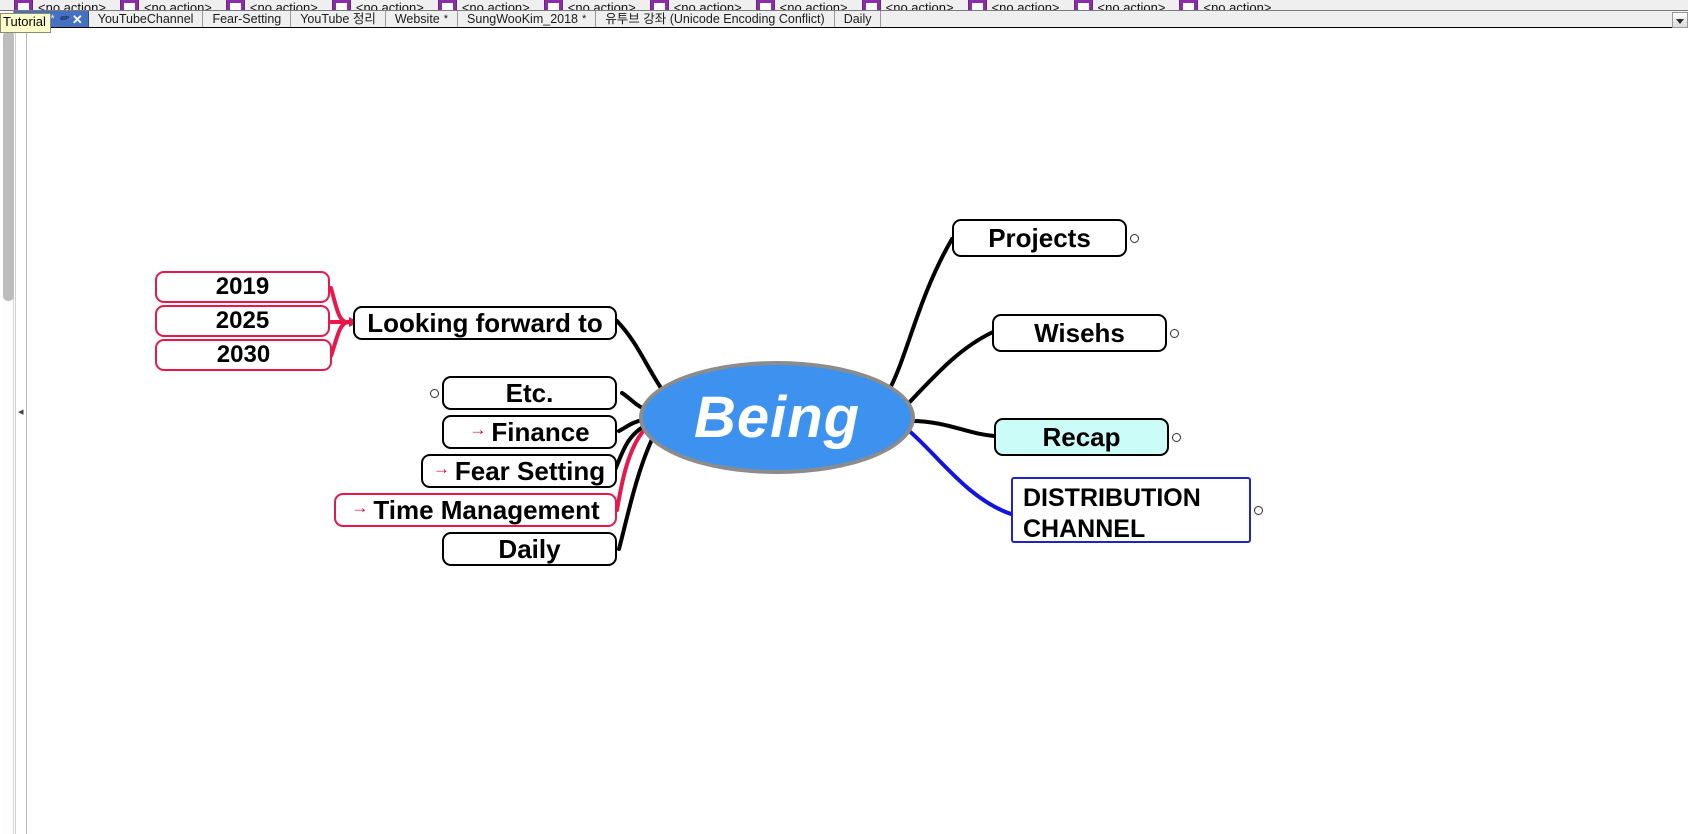 Image resolution: width=1688 pixels, height=834 pixels. Describe the element at coordinates (529, 393) in the screenshot. I see `node-label: Etc.` at that location.